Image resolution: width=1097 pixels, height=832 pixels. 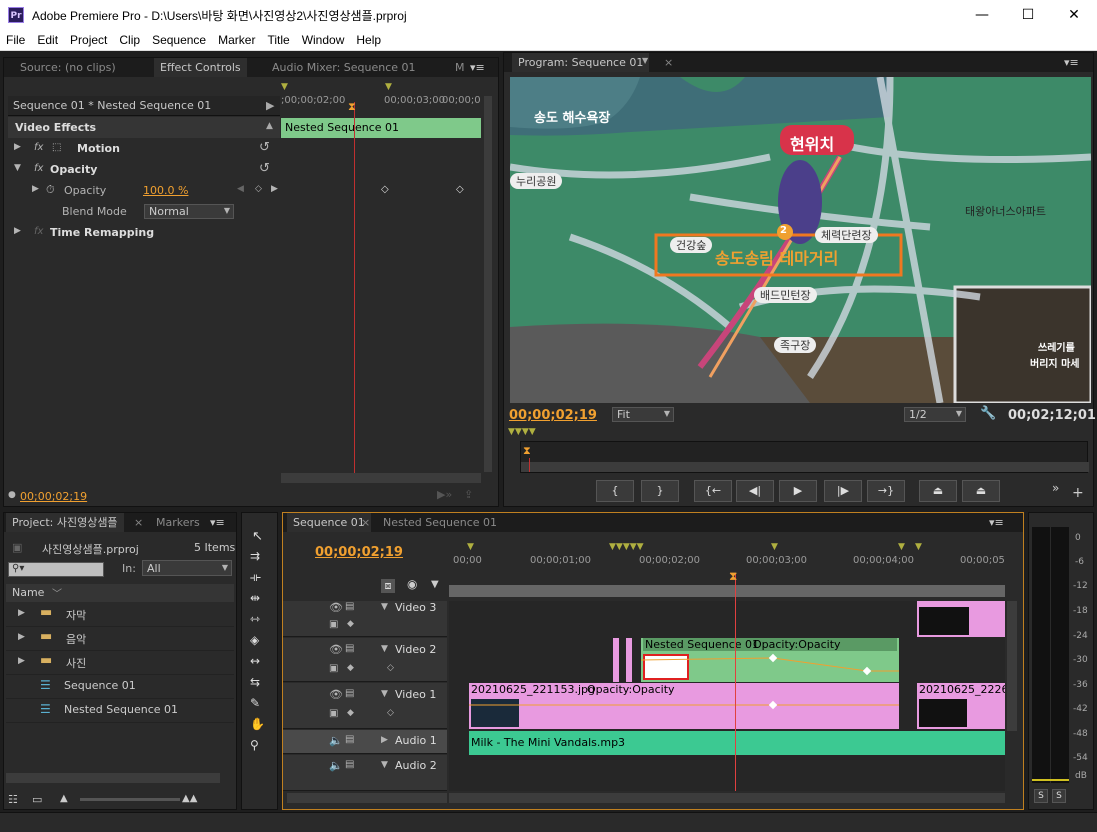 What do you see at coordinates (120, 593) in the screenshot?
I see `name-column-header: Name ﹀` at bounding box center [120, 593].